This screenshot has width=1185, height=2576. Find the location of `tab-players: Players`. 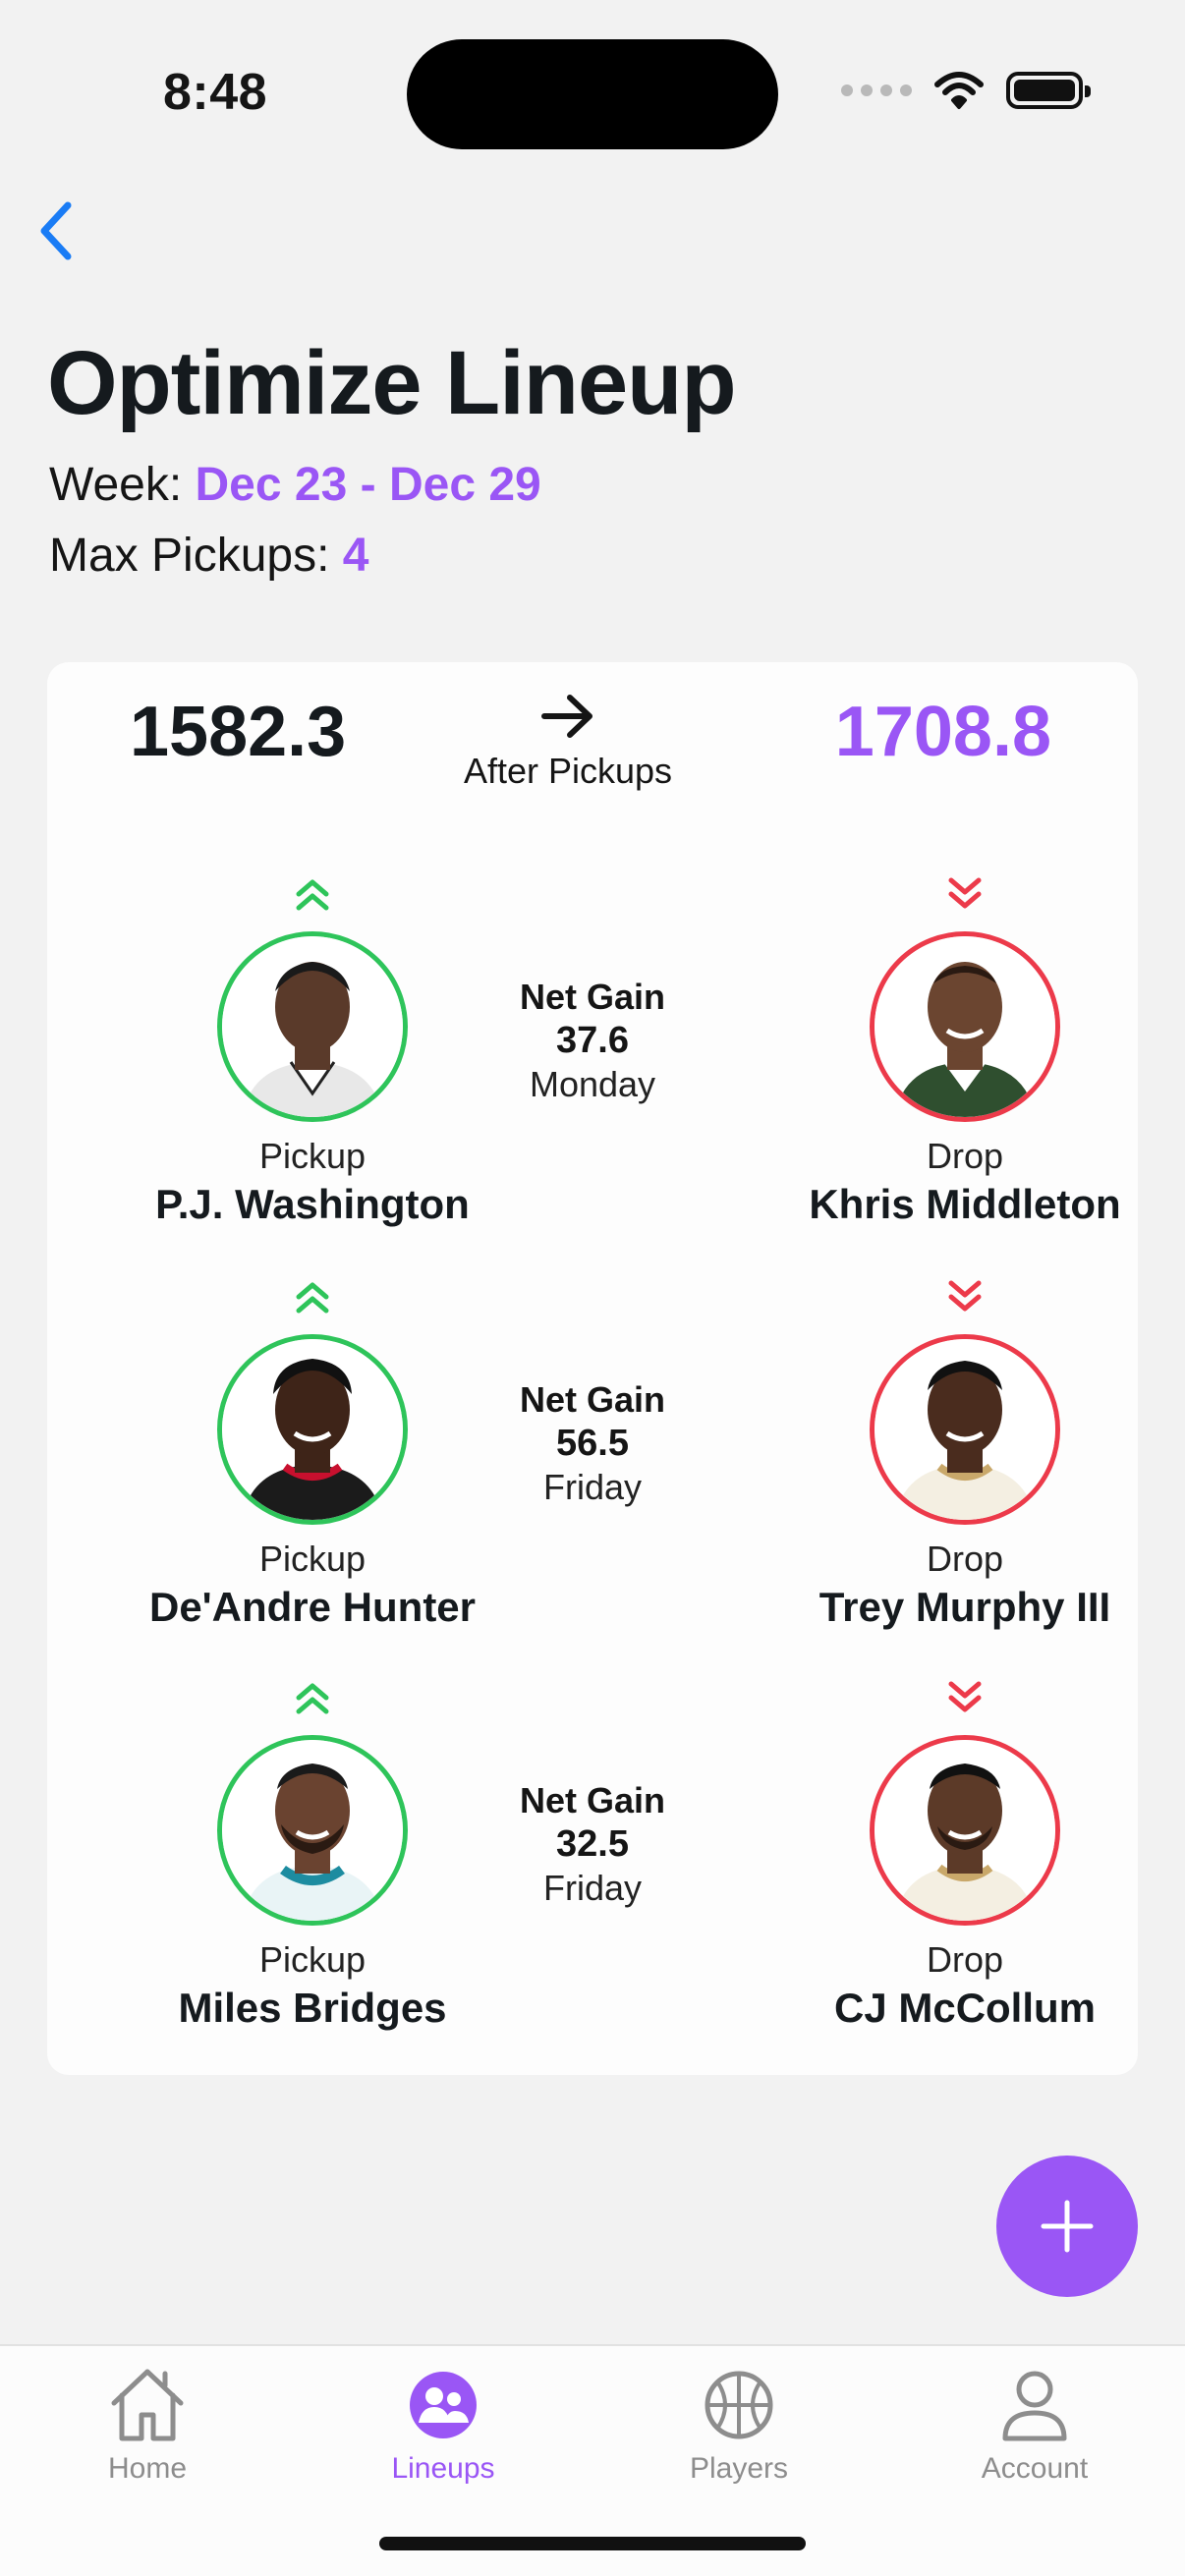

tab-players: Players is located at coordinates (739, 2425).